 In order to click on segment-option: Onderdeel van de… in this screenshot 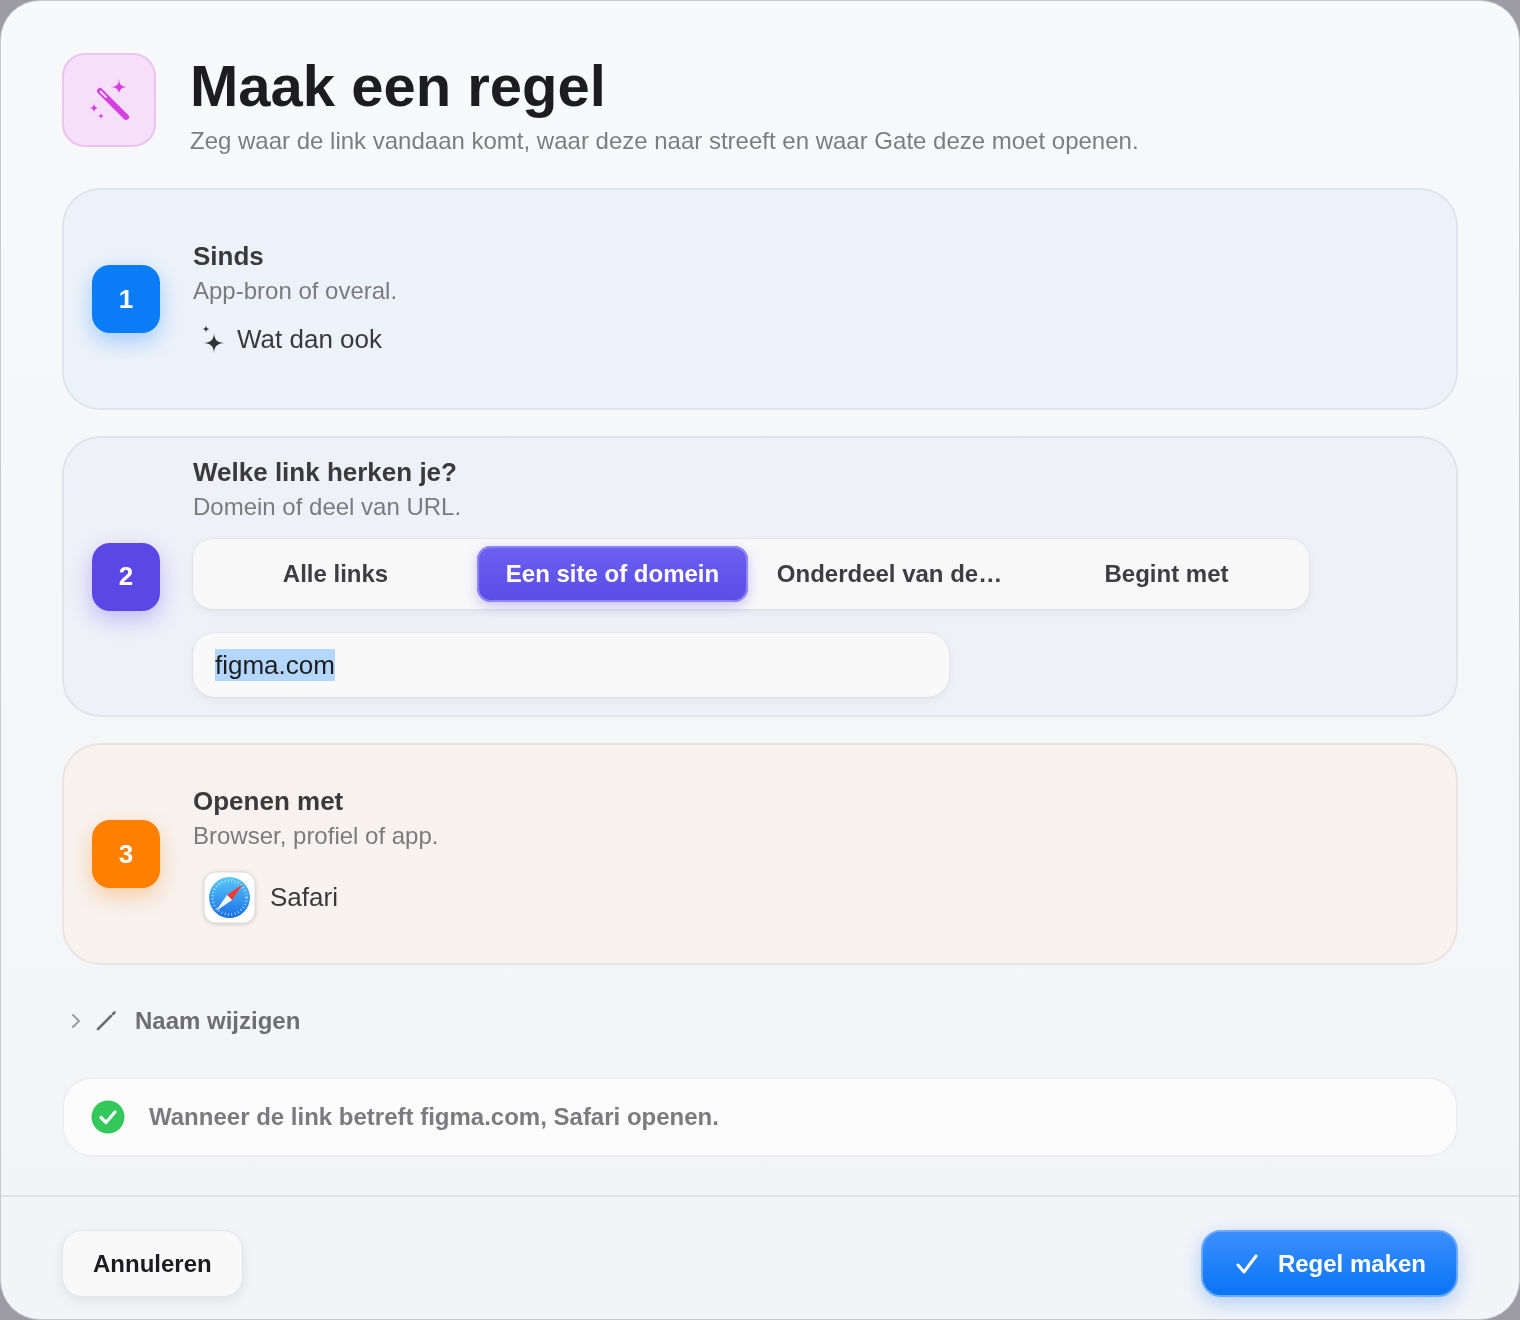, I will do `click(889, 574)`.